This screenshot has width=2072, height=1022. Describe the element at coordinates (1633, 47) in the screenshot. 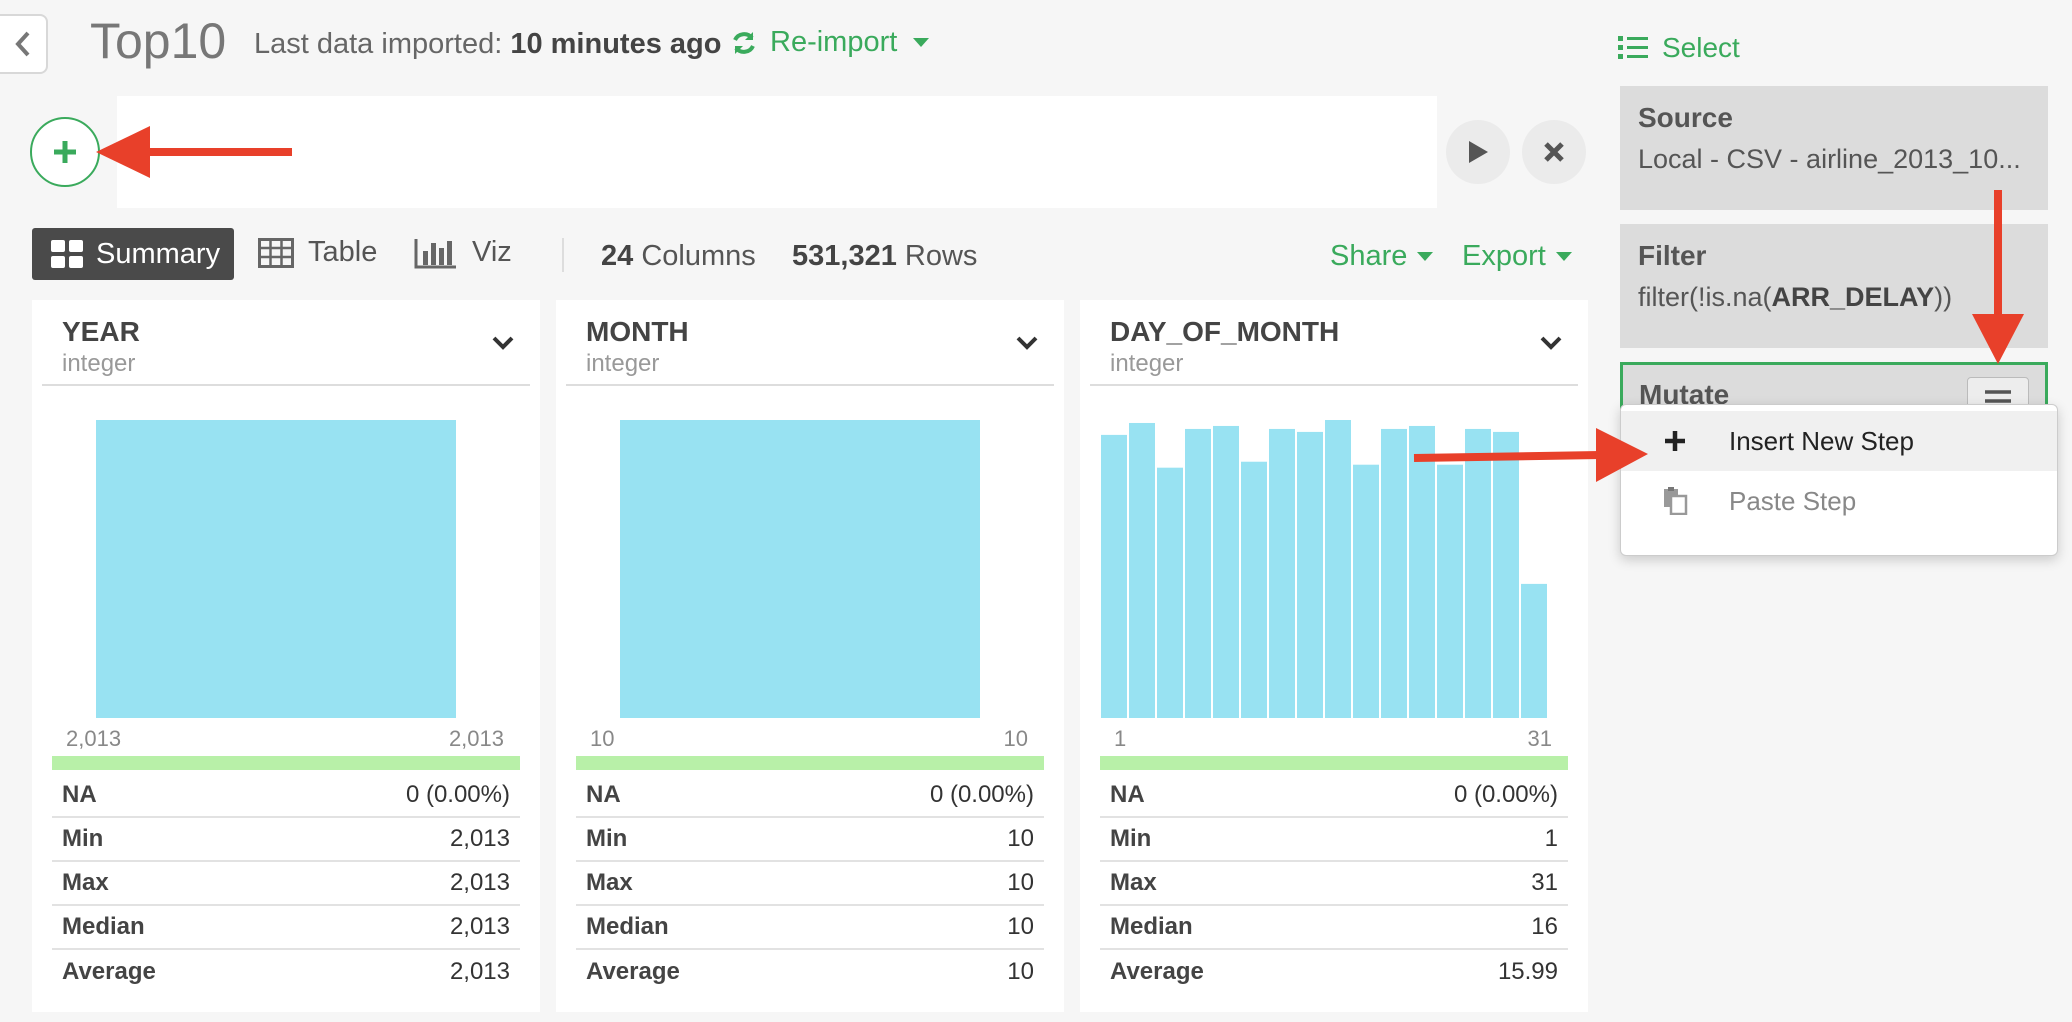

I see `list-icon` at that location.